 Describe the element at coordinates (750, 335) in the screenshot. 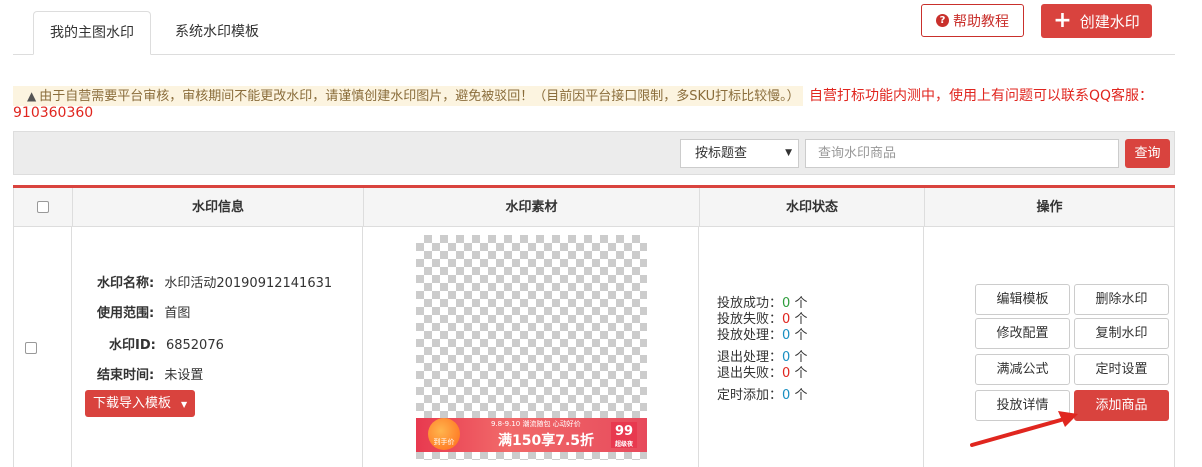

I see `status-label: 投放处理：` at that location.